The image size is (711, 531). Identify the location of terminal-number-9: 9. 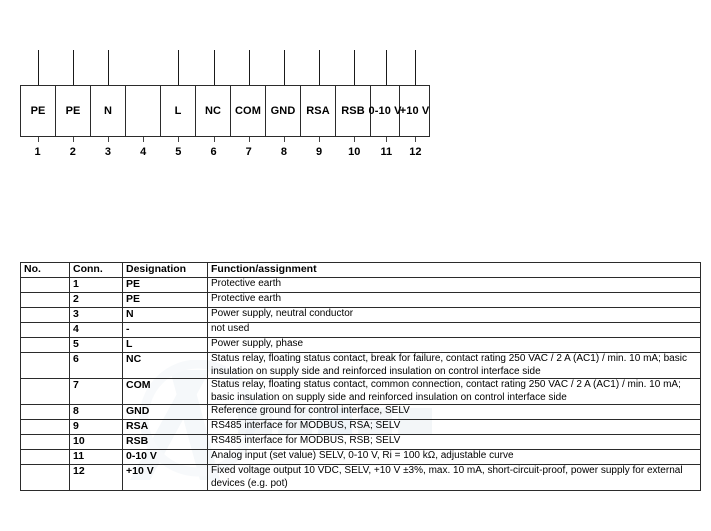
(319, 152).